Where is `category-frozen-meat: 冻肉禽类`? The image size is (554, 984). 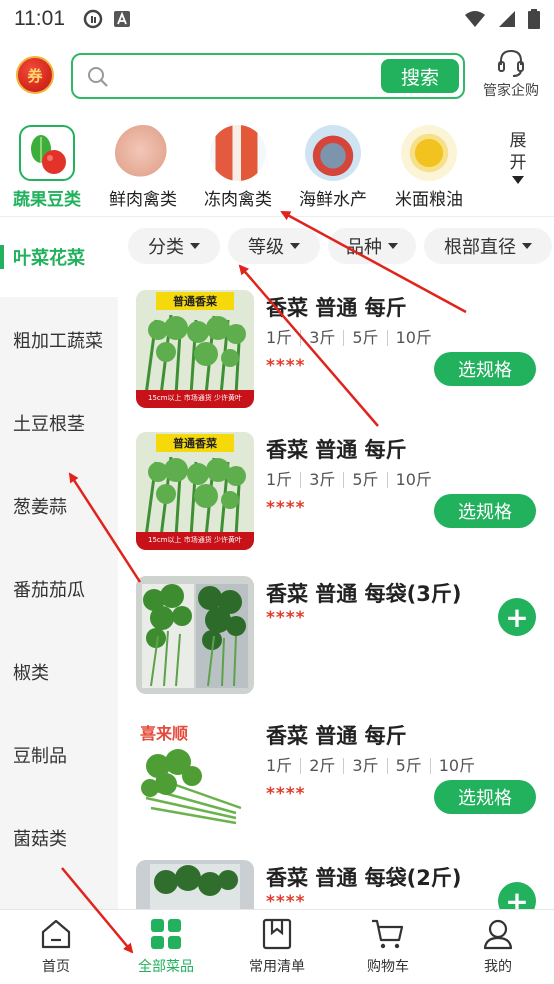 category-frozen-meat: 冻肉禽类 is located at coordinates (238, 166).